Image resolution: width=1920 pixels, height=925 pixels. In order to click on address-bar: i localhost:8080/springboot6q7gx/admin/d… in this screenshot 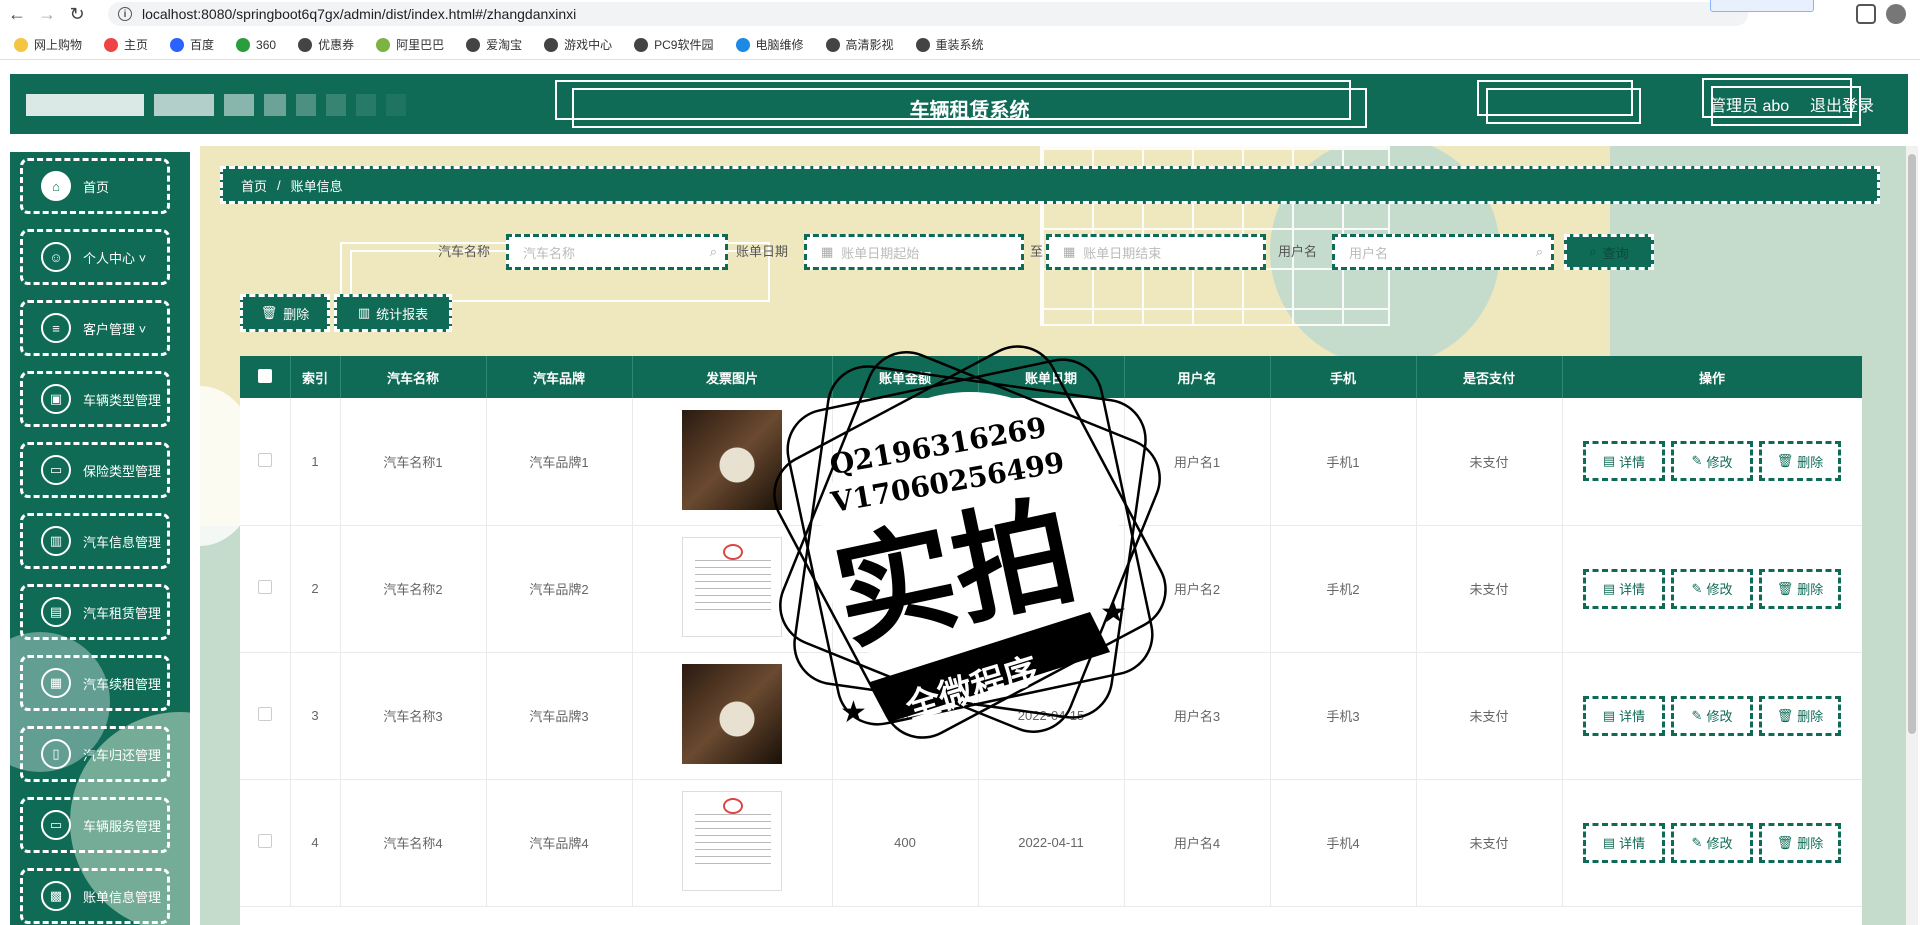, I will do `click(928, 14)`.